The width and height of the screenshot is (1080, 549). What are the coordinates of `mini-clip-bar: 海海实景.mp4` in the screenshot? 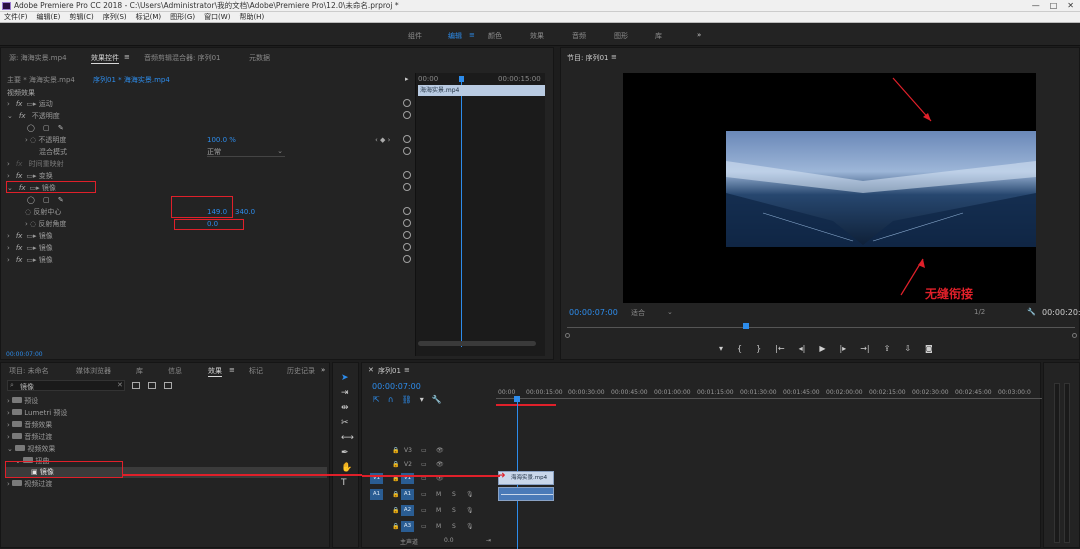 It's located at (481, 90).